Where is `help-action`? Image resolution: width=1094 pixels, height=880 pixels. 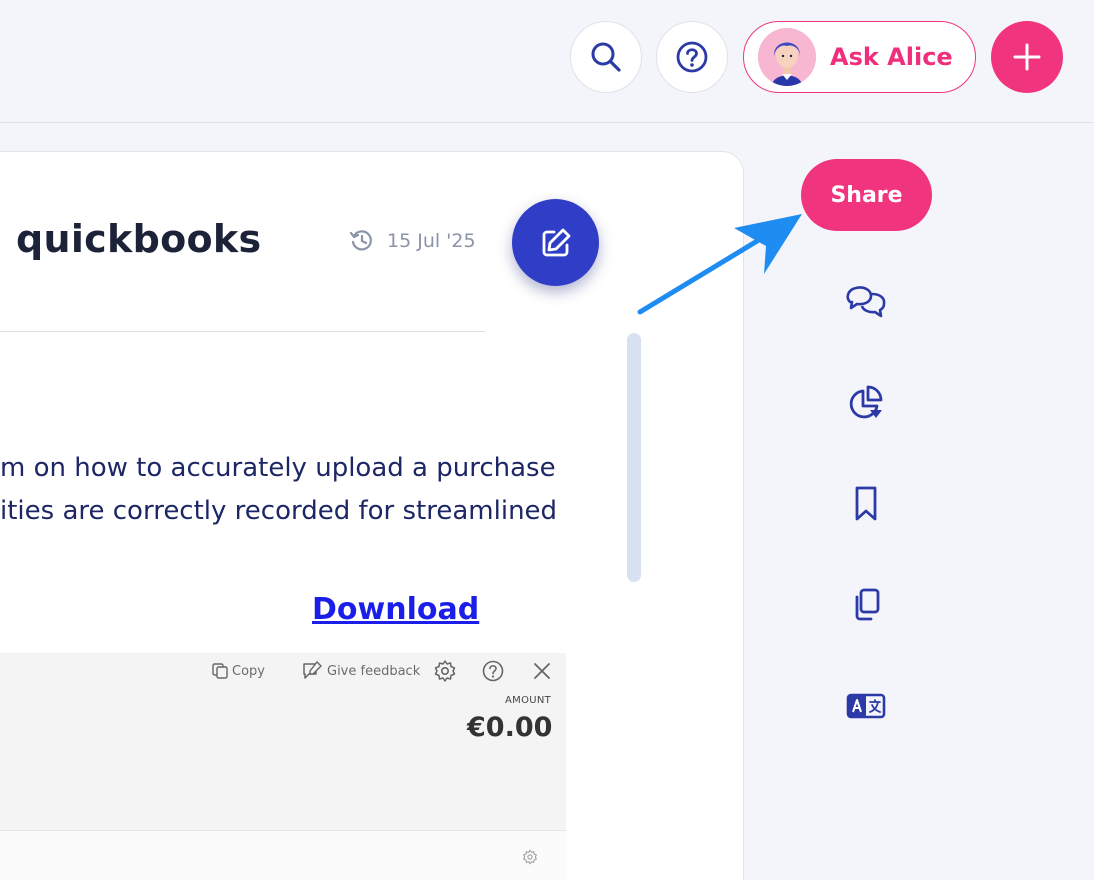 help-action is located at coordinates (493, 671).